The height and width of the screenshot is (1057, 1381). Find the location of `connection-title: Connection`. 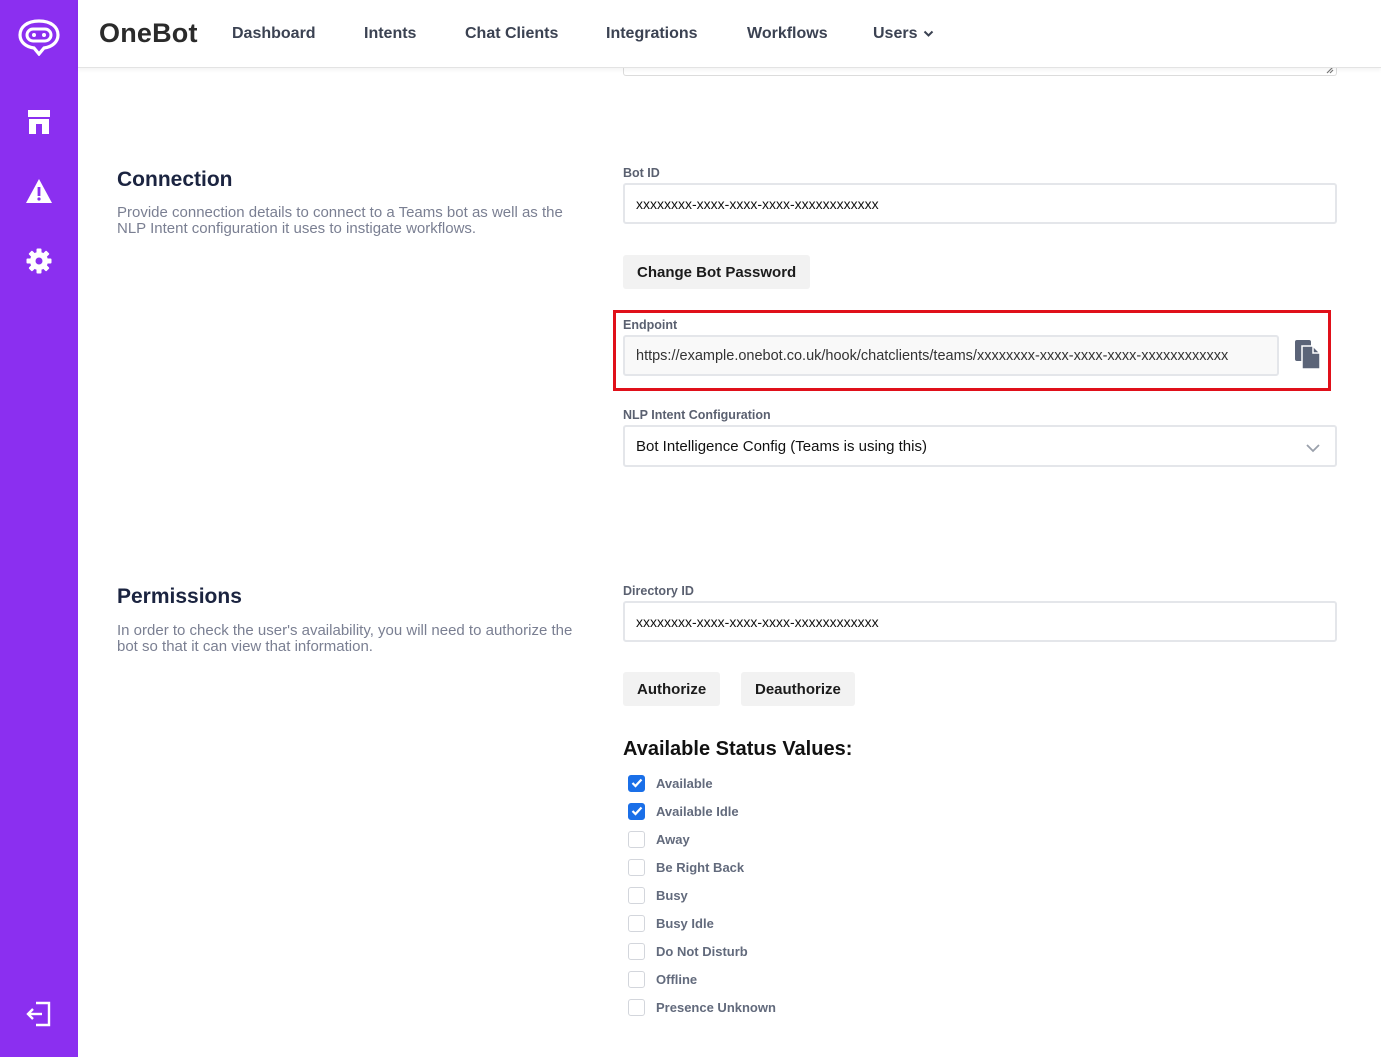

connection-title: Connection is located at coordinates (175, 179).